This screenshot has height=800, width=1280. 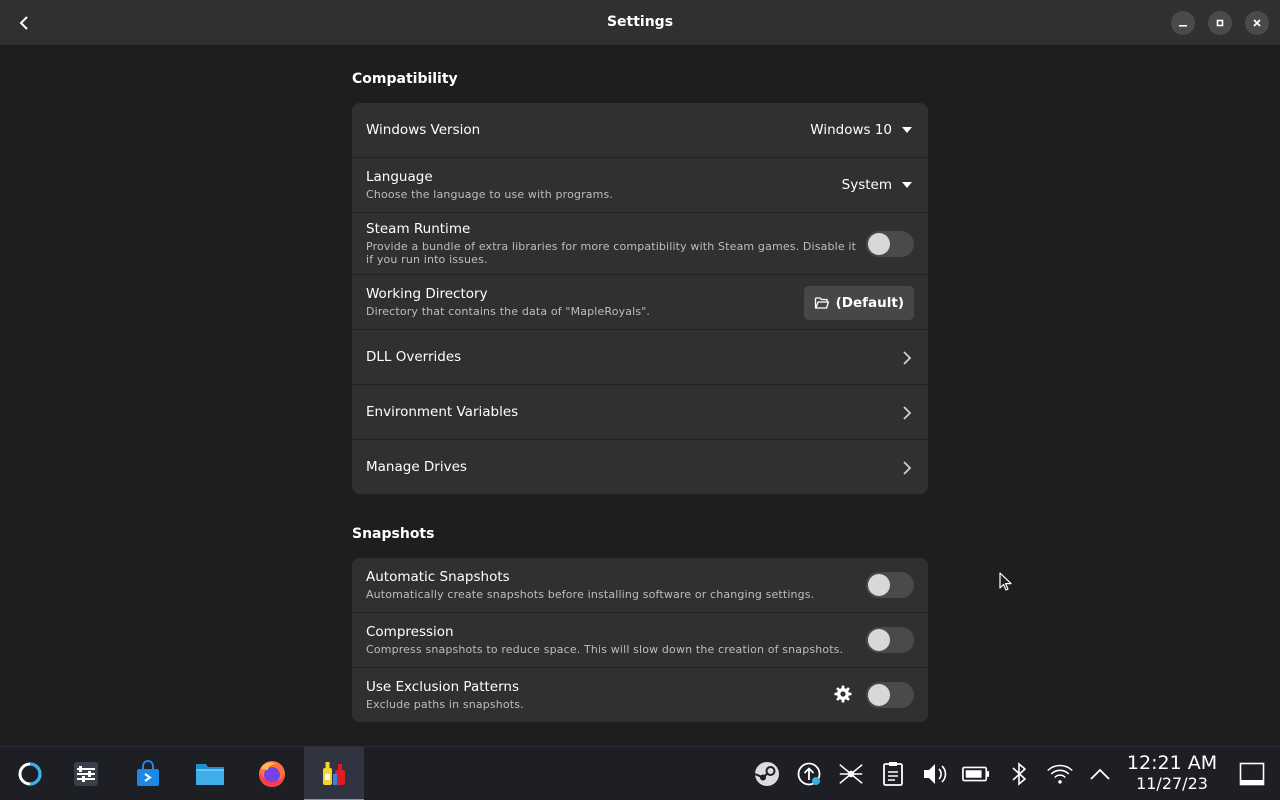 What do you see at coordinates (442, 412) in the screenshot?
I see `environment-variables-label: Environment Variables` at bounding box center [442, 412].